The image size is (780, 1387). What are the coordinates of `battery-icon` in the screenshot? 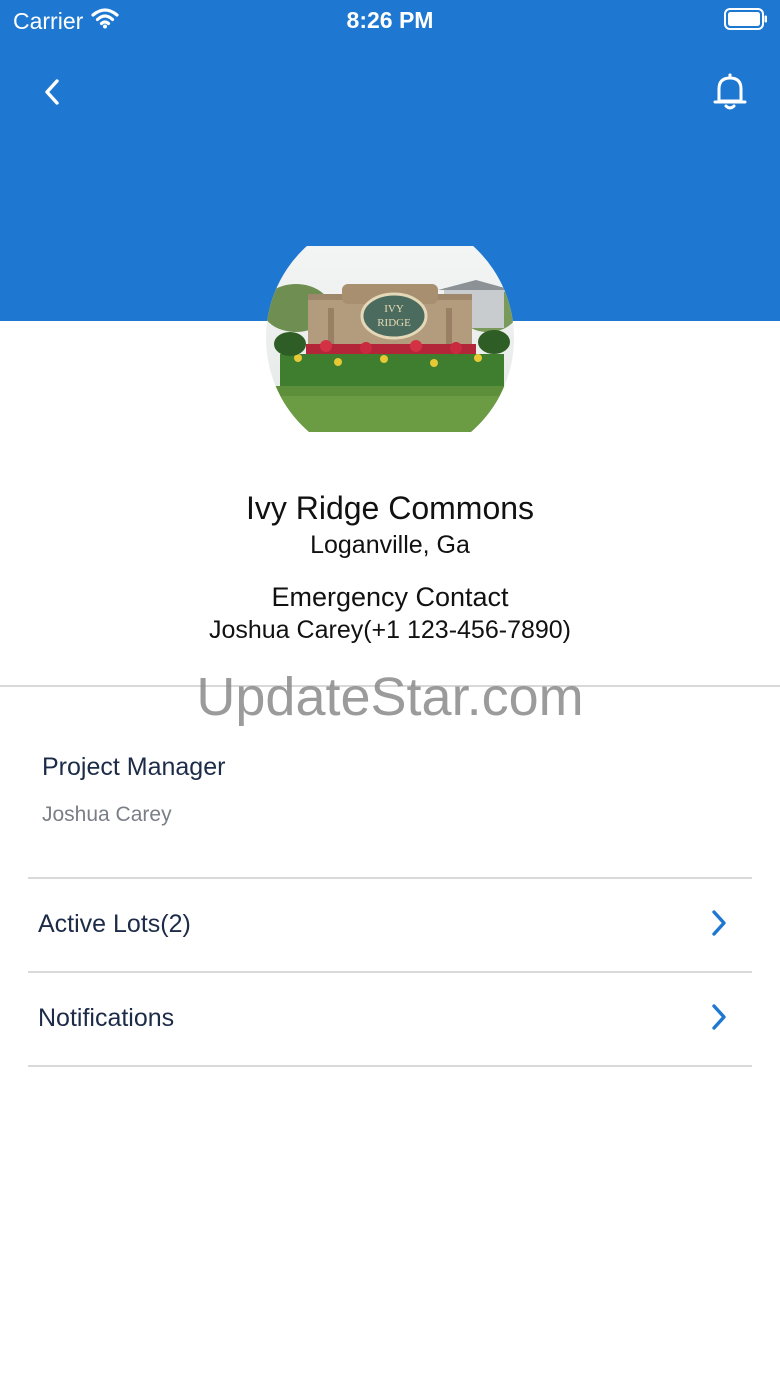 It's located at (746, 21).